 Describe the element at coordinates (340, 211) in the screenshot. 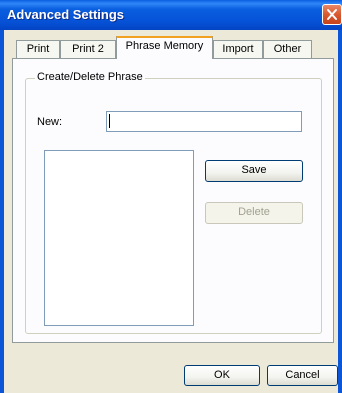

I see `window-frame-right` at that location.